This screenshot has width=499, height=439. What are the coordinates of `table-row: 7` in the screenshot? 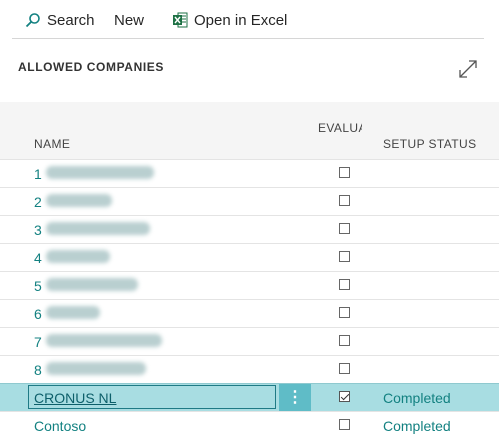 It's located at (249, 341).